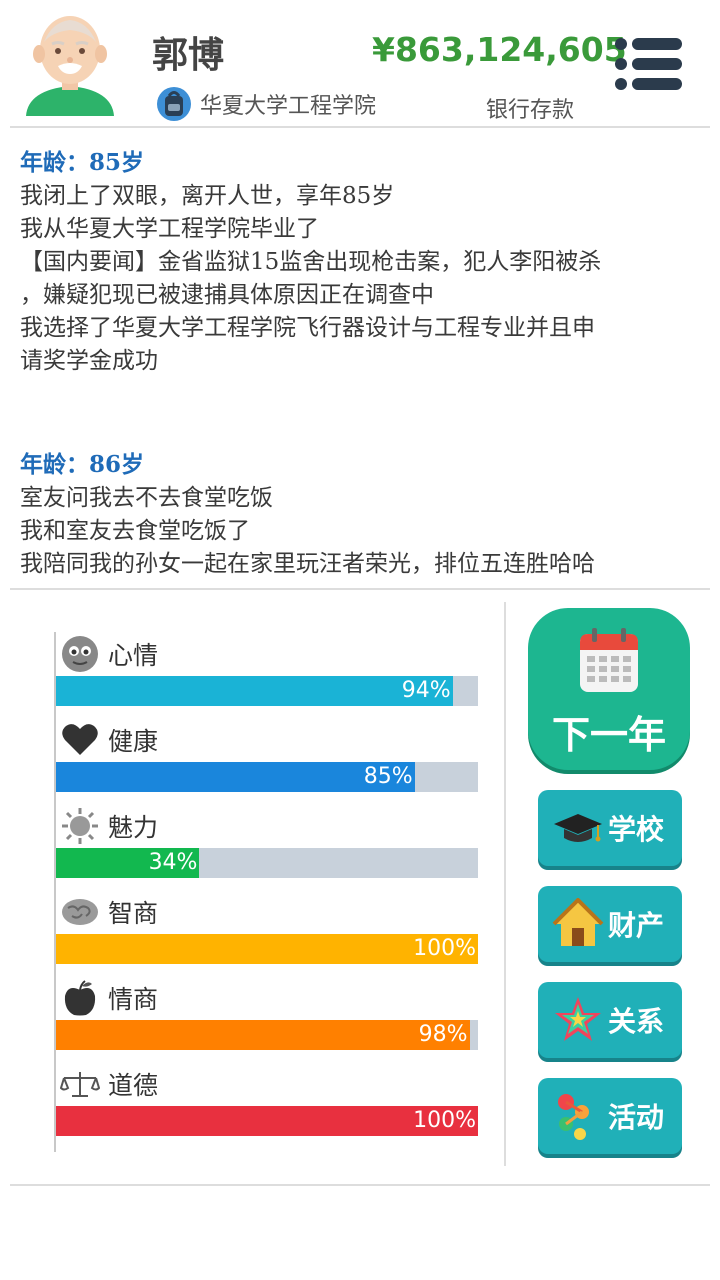  Describe the element at coordinates (360, 589) in the screenshot. I see `log-divider` at that location.